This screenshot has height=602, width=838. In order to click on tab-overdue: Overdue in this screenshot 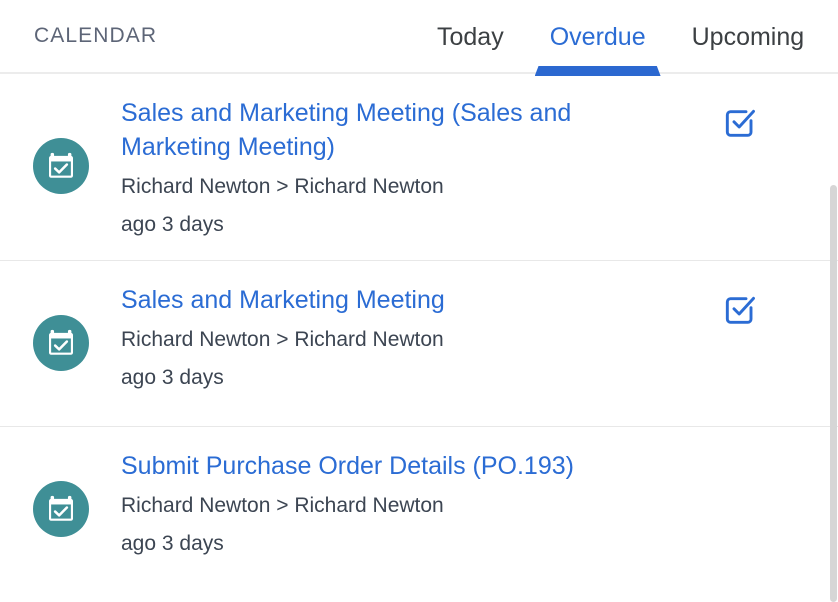, I will do `click(598, 38)`.